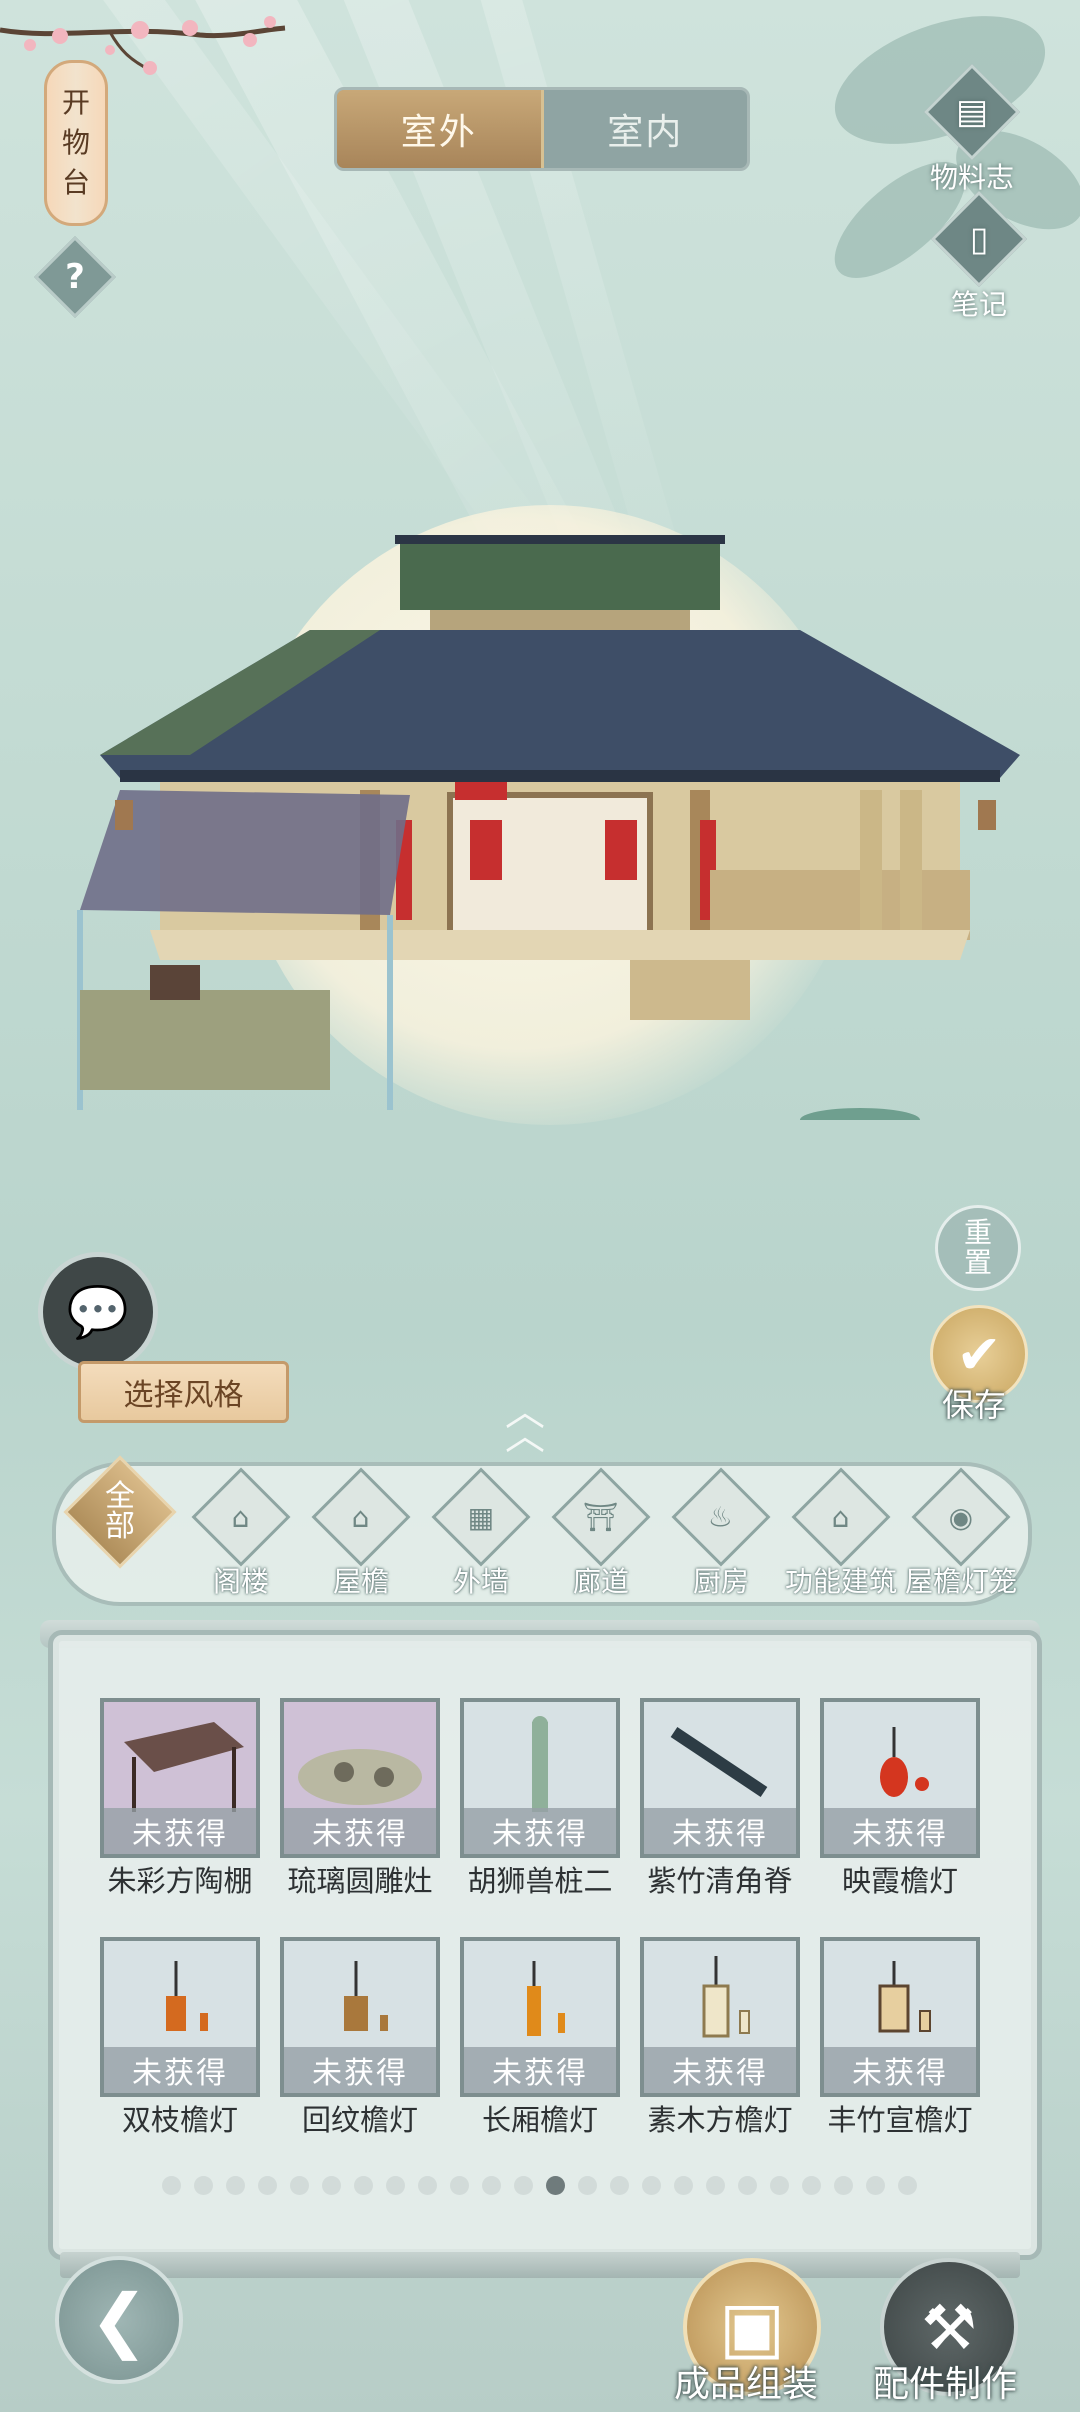 This screenshot has width=1080, height=2412. Describe the element at coordinates (746, 2384) in the screenshot. I see `assemble-label: 成品组装` at that location.